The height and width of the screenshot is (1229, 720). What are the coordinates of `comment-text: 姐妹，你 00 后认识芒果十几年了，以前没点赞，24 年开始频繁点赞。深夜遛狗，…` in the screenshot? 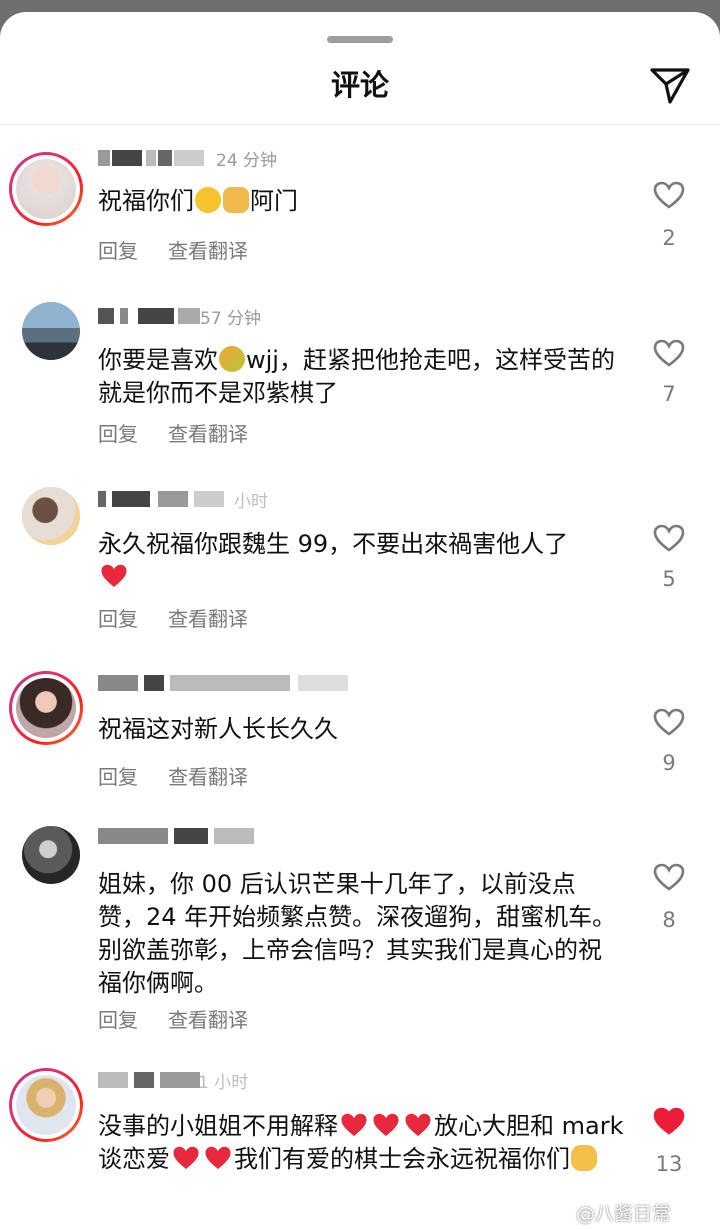 It's located at (357, 933).